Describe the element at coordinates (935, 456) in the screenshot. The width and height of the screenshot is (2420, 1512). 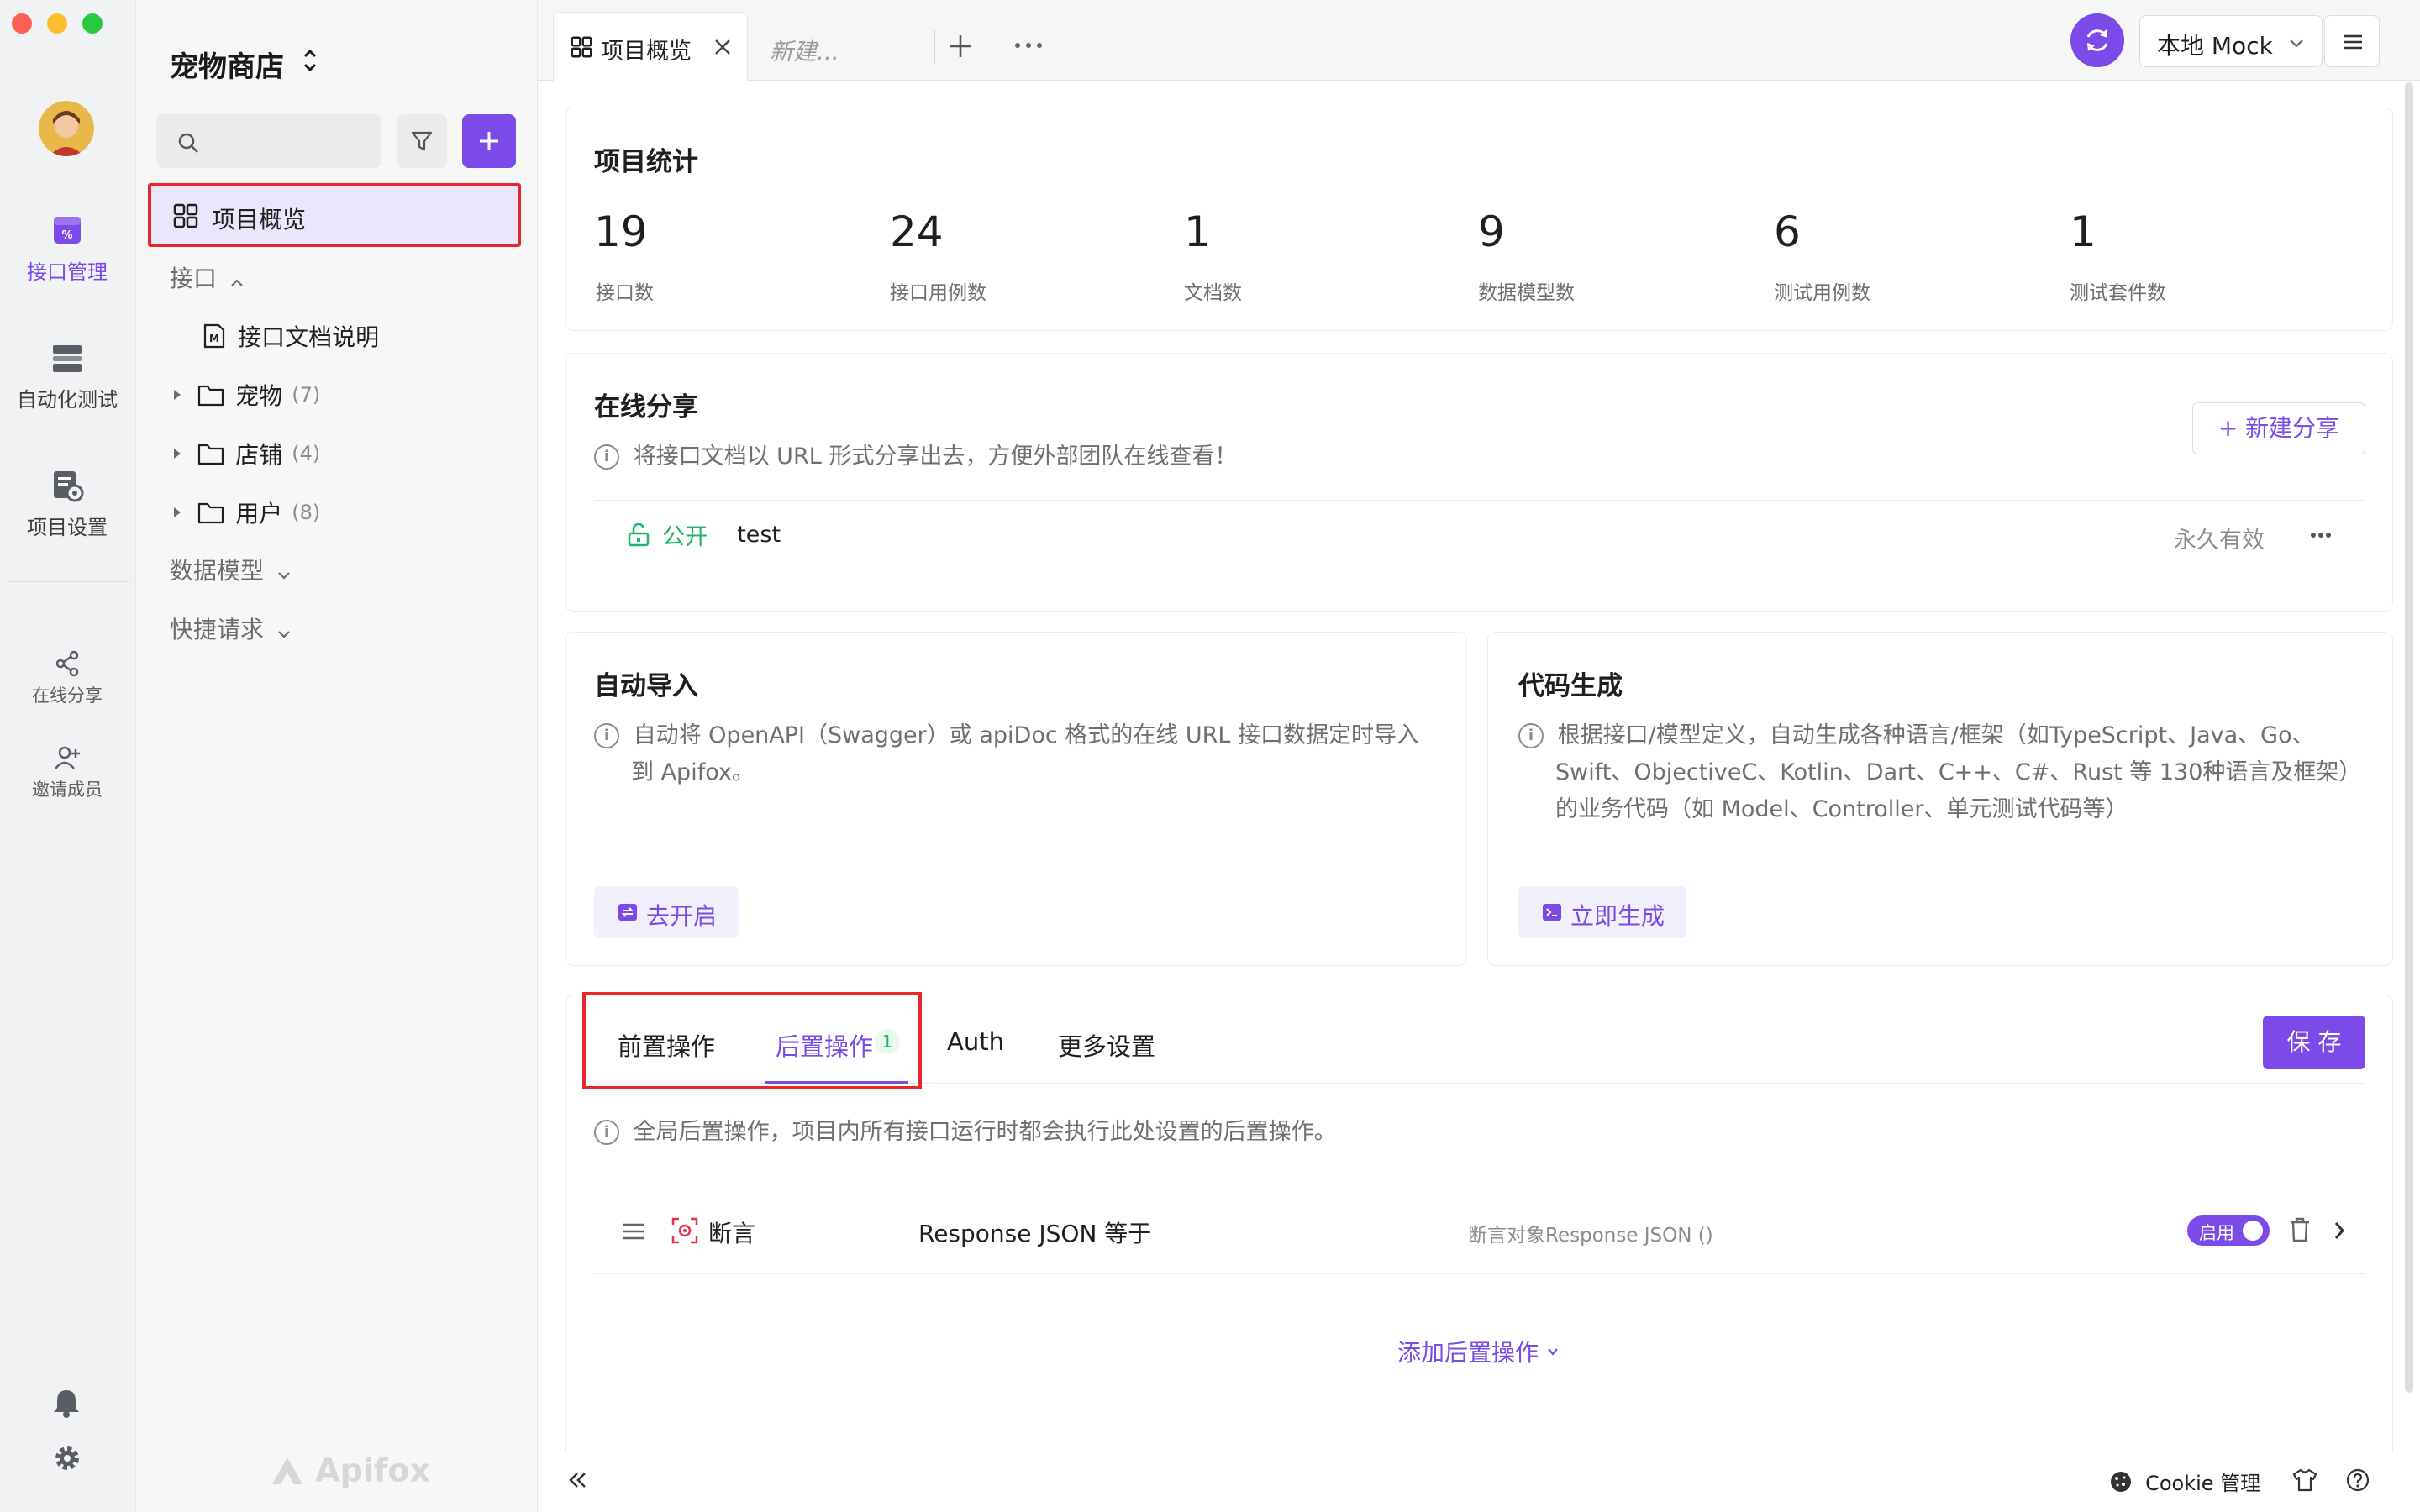
I see `description-text: 将接口文档以 URL 形式分享出去，方便外部团队在线查看！` at that location.